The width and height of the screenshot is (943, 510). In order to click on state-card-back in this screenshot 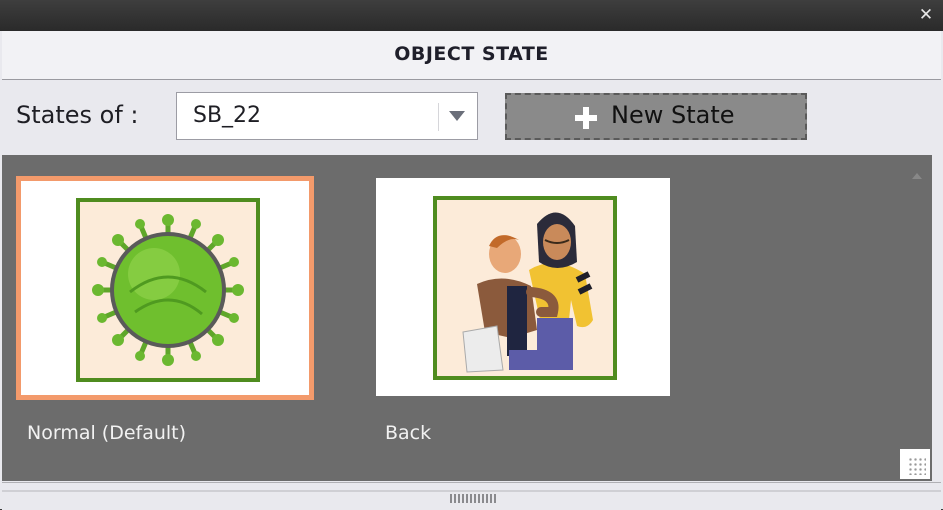, I will do `click(523, 287)`.